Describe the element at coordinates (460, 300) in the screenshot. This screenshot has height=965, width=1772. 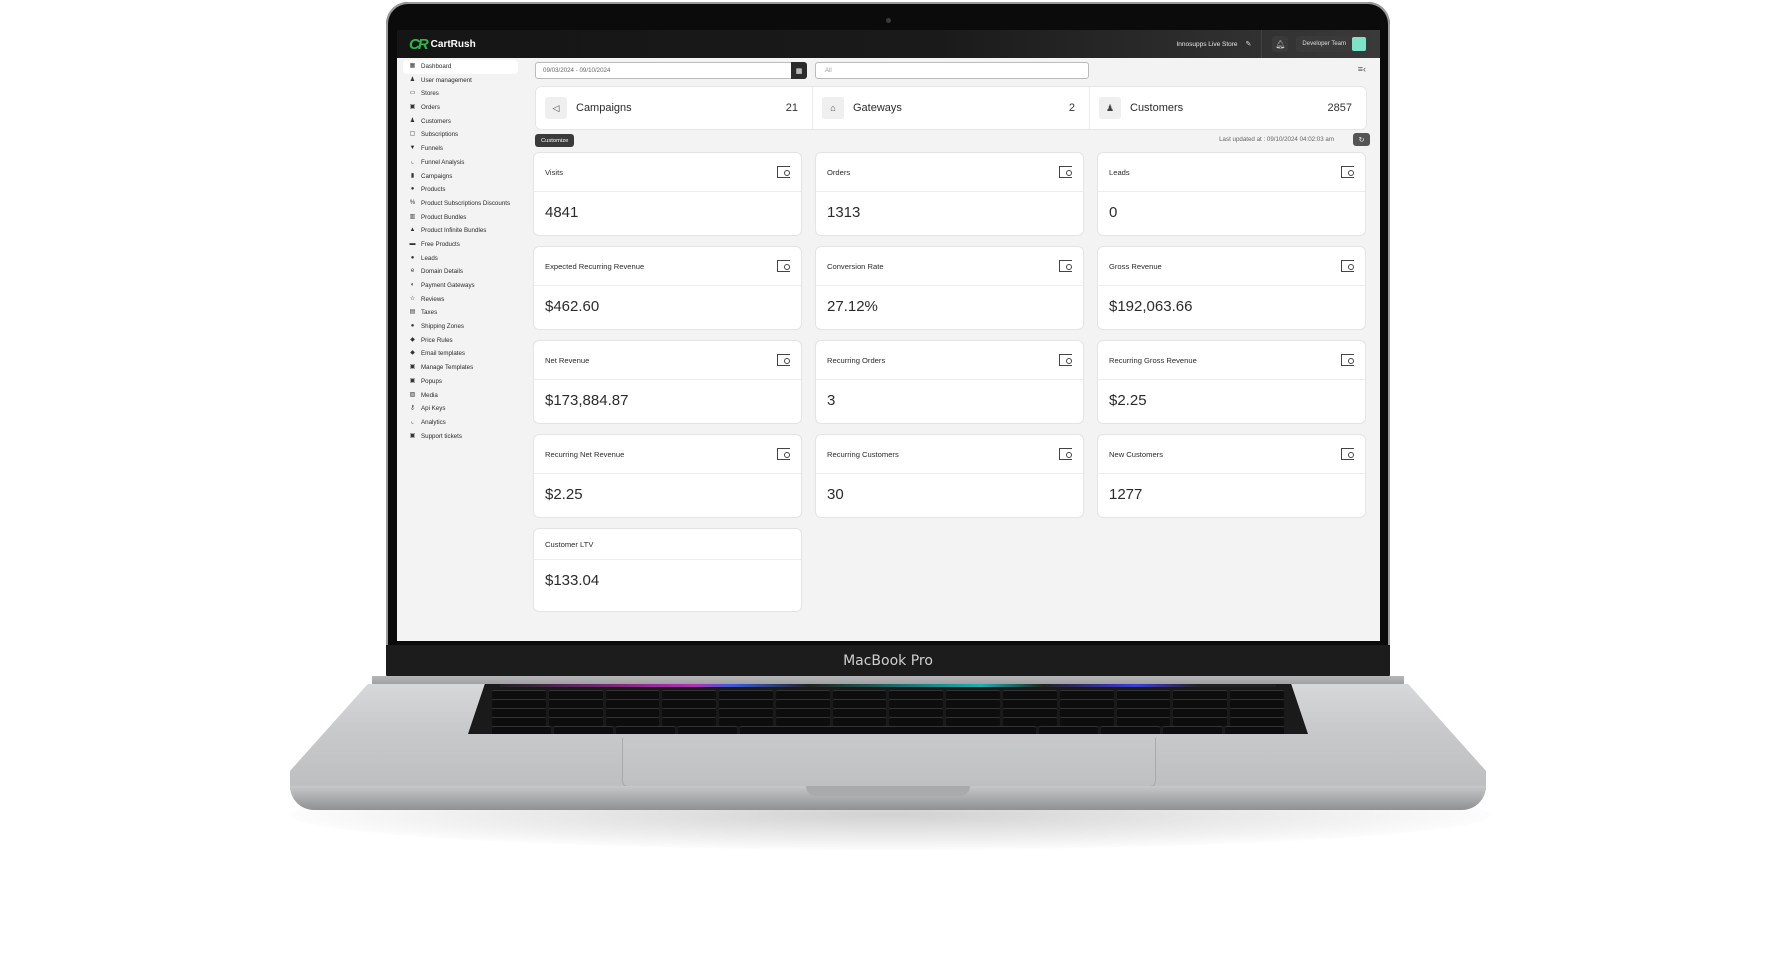
I see `sidebar-item-reviews: ☆ Reviews` at that location.